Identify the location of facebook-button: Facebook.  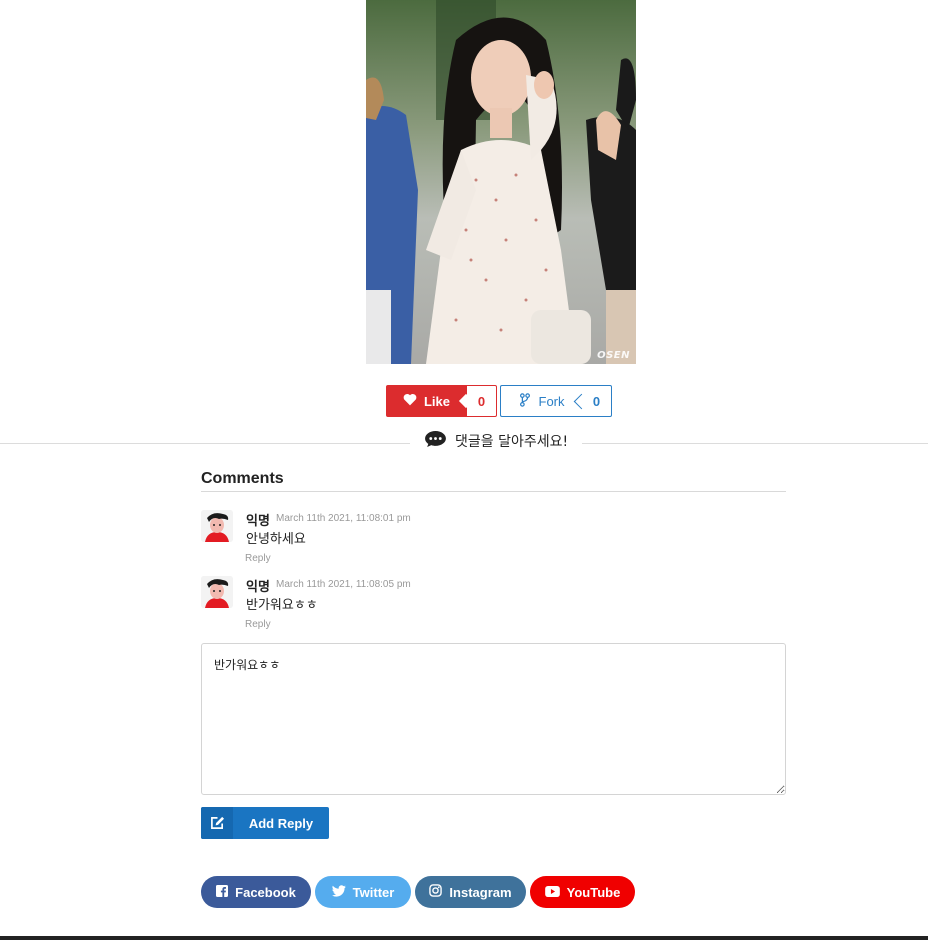
(256, 892).